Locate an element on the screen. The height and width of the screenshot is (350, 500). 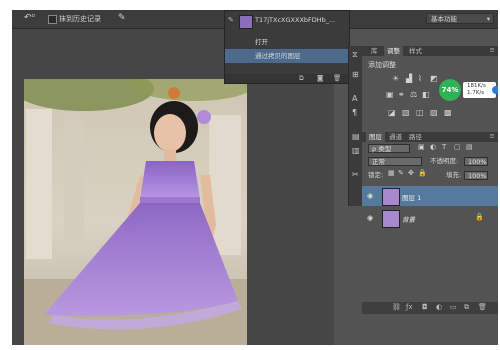
panel-icon-info: ▥ is located at coordinates (356, 150).